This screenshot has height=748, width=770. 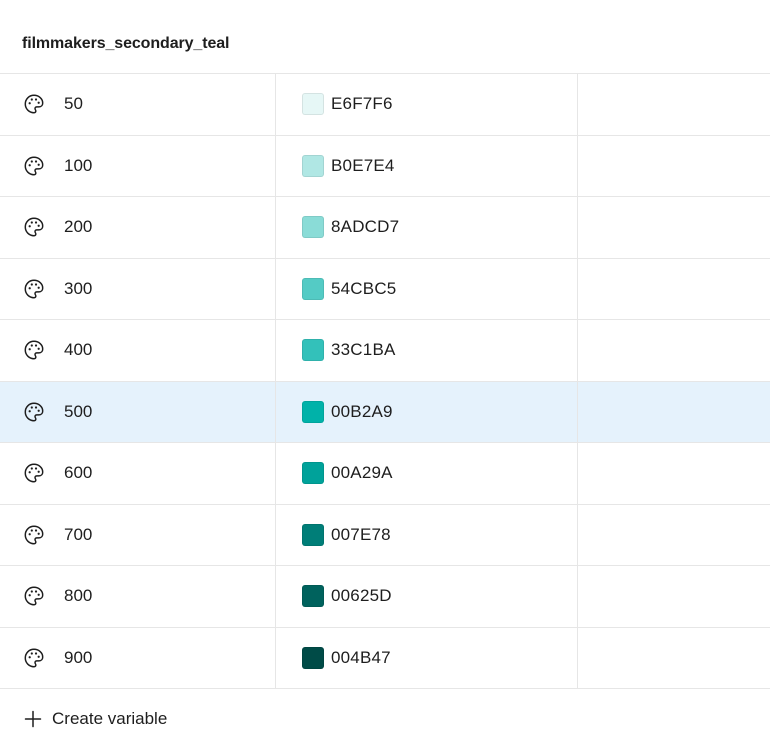 What do you see at coordinates (427, 657) in the screenshot?
I see `variable-value-cell: 004B47` at bounding box center [427, 657].